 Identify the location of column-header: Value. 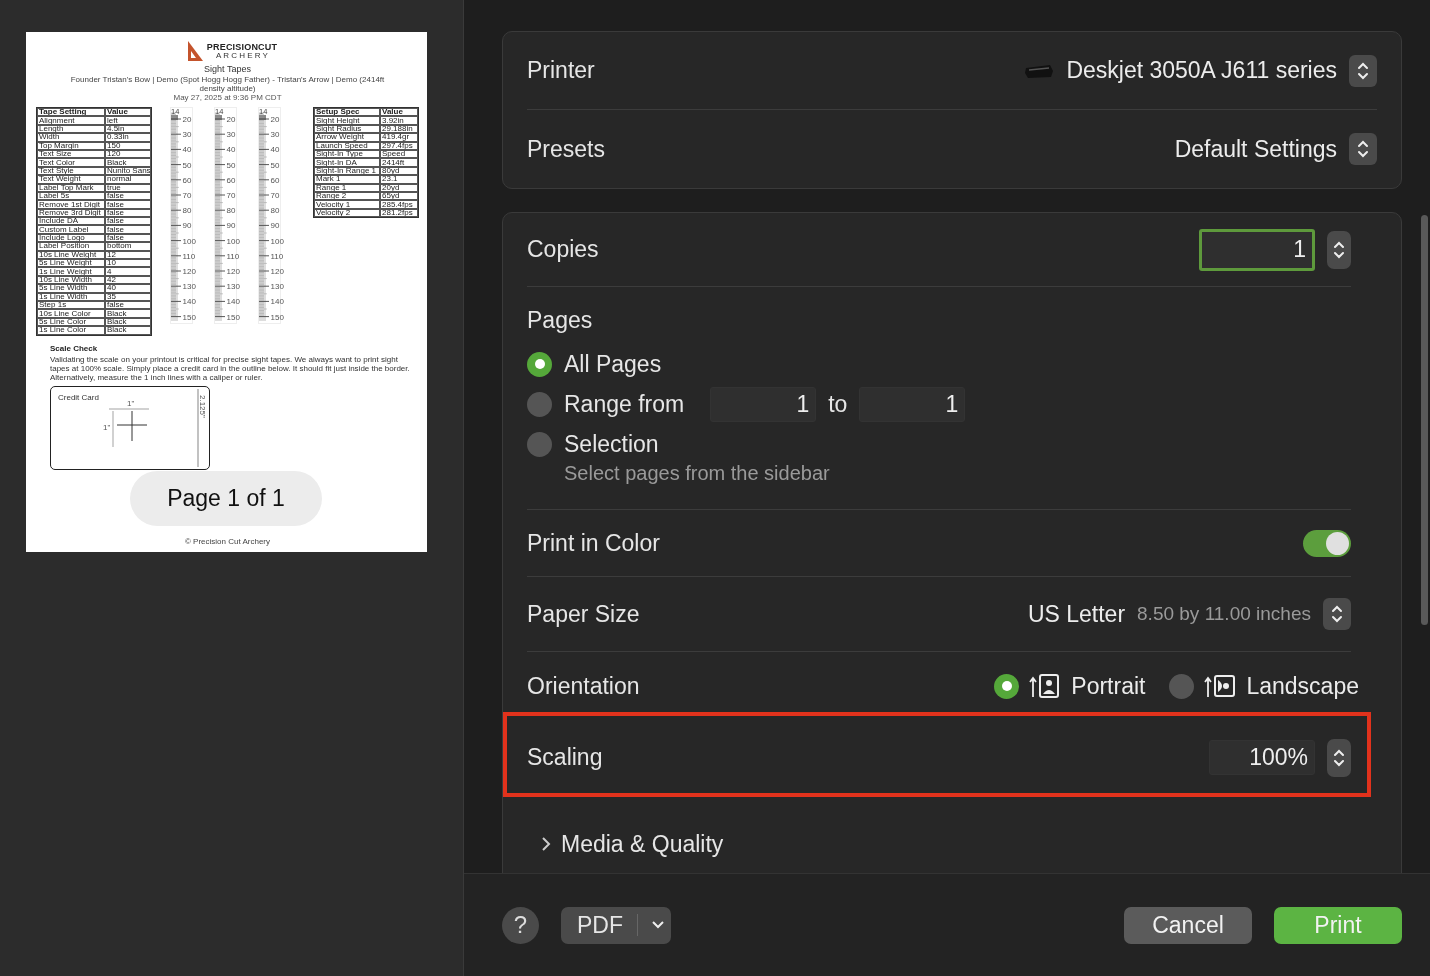
(399, 112).